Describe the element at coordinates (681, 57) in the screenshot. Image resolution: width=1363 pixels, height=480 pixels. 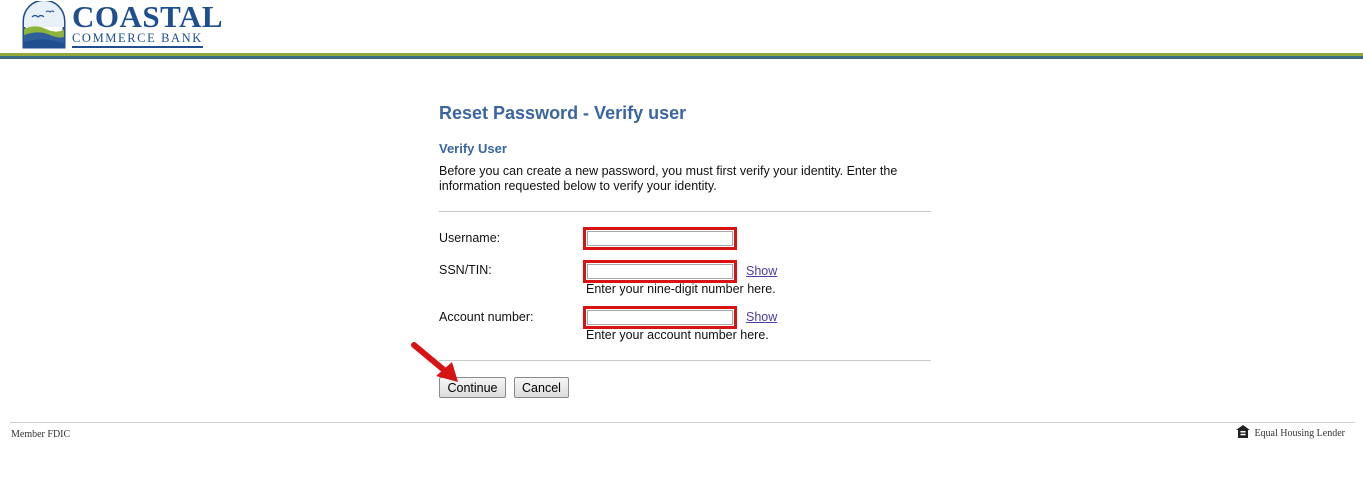
I see `header-divider-blue` at that location.